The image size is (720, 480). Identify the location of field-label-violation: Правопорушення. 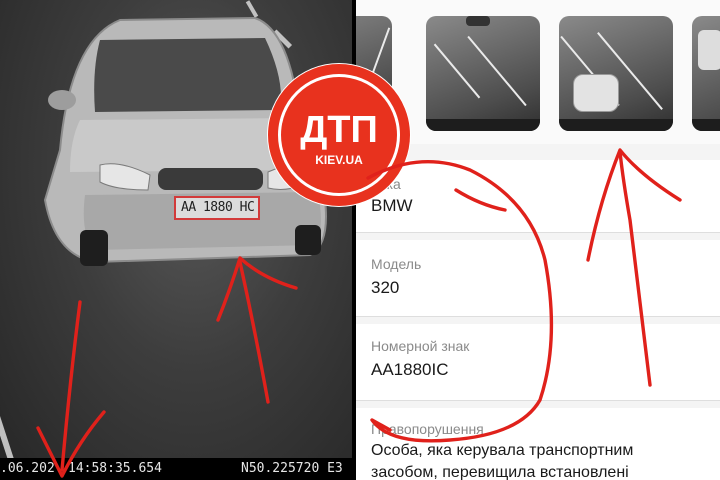
(427, 429).